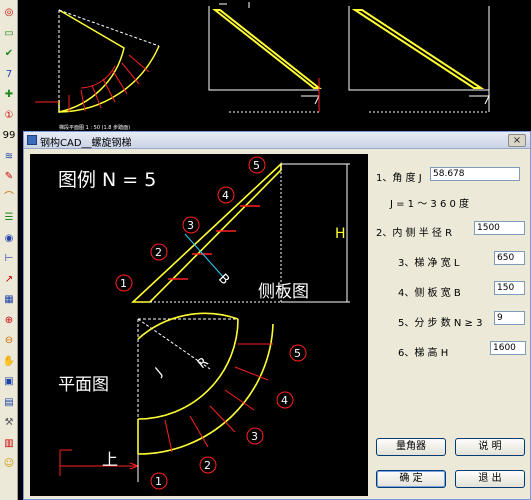 The width and height of the screenshot is (531, 500). Describe the element at coordinates (203, 363) in the screenshot. I see `radius-label: R` at that location.